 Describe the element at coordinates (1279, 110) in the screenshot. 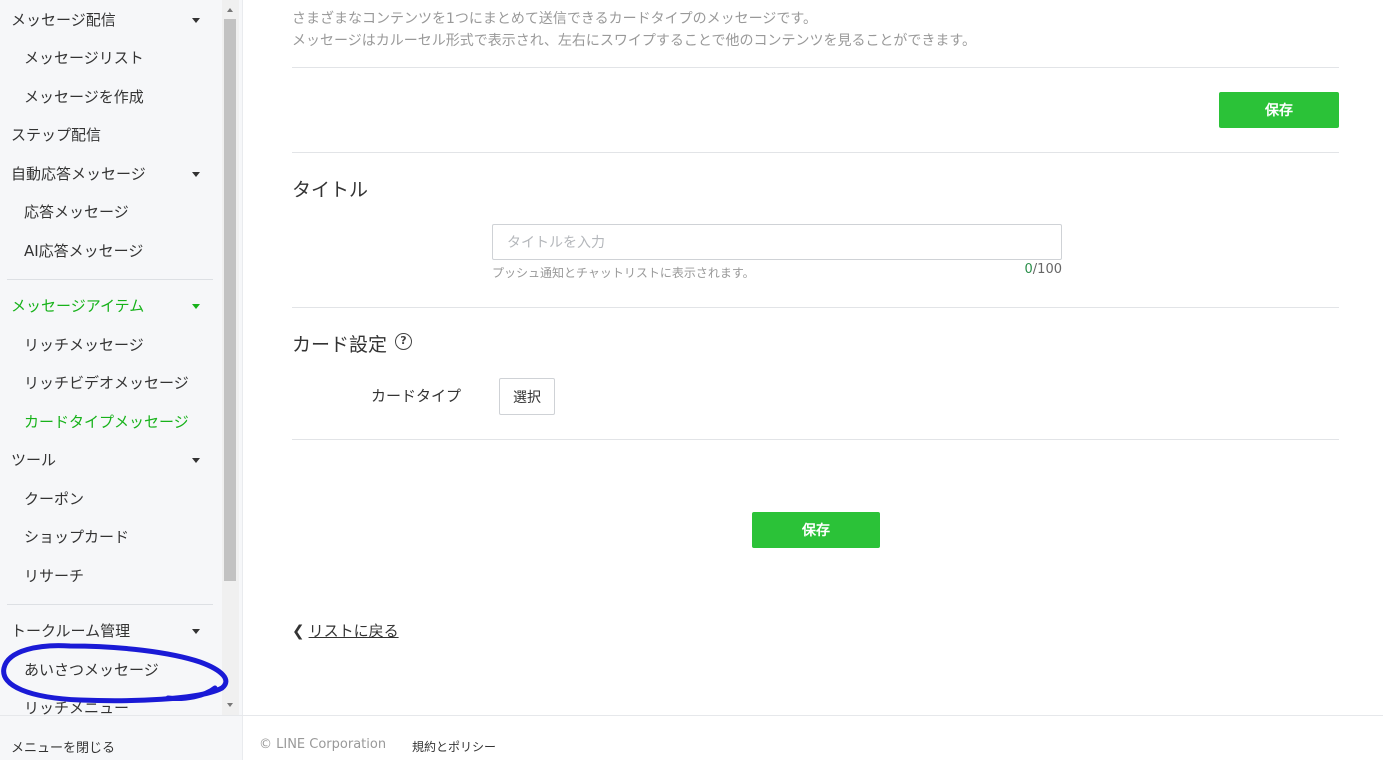

I see `save-button-top: 保存` at that location.